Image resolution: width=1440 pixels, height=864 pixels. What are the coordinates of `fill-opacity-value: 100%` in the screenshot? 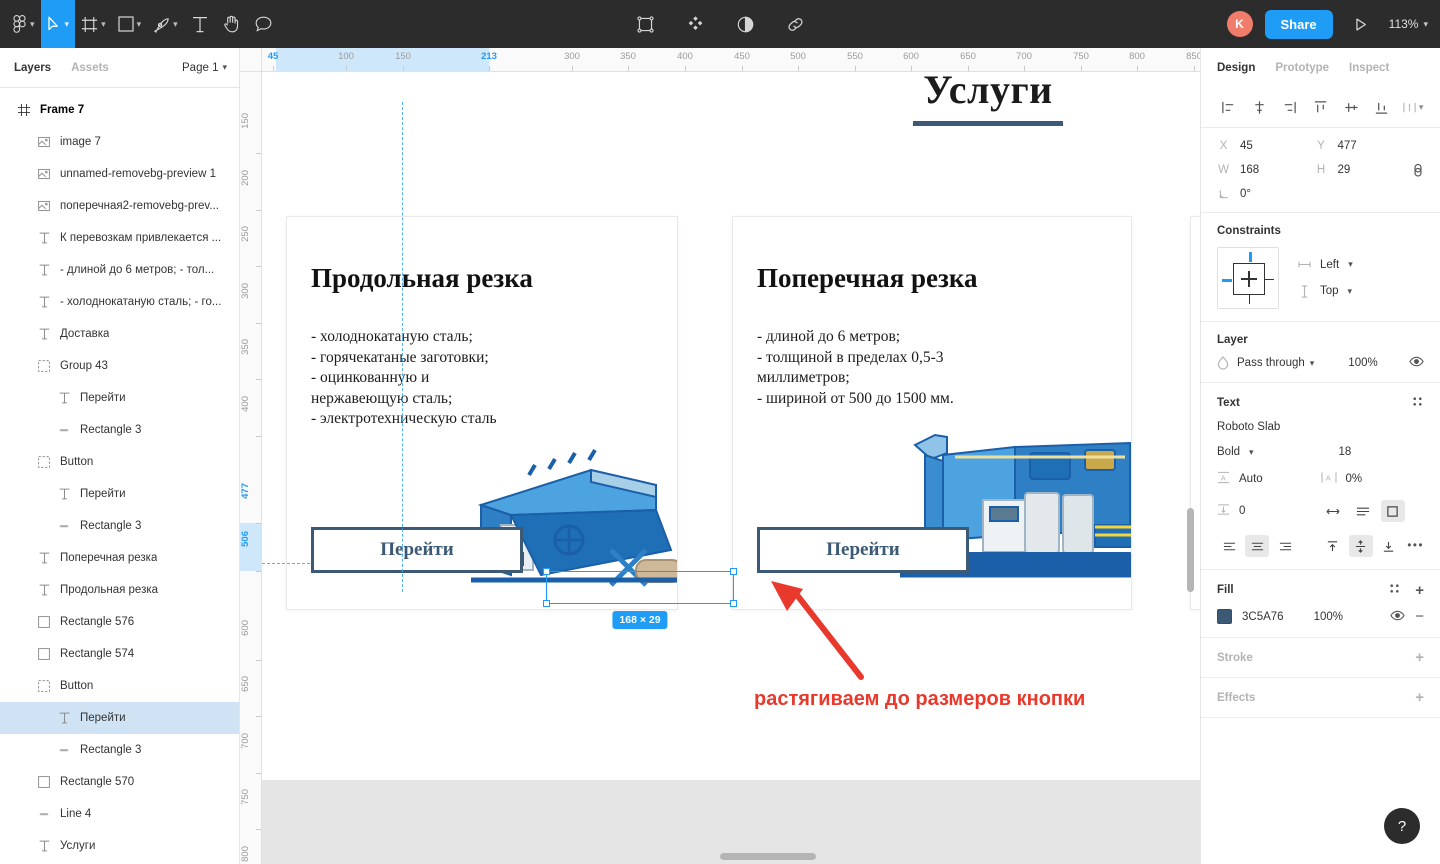 It's located at (1328, 617).